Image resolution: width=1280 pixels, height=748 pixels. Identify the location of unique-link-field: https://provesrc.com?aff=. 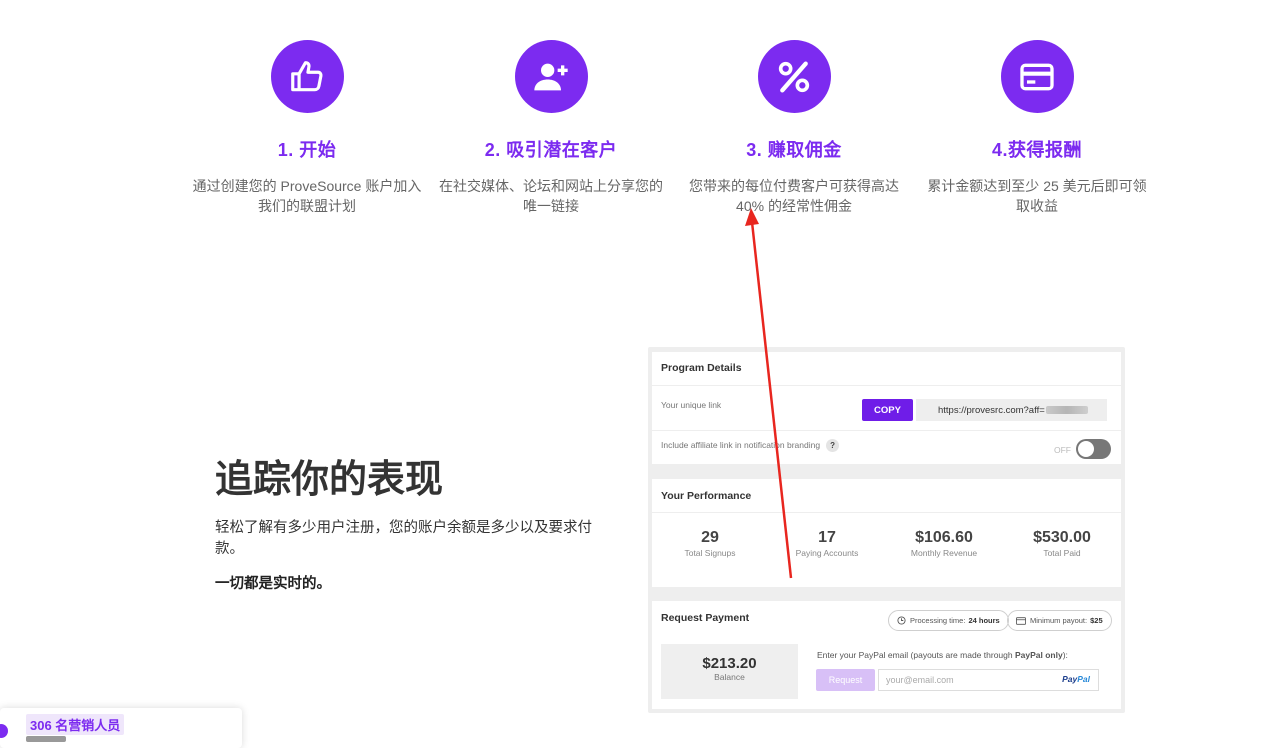
(1011, 410).